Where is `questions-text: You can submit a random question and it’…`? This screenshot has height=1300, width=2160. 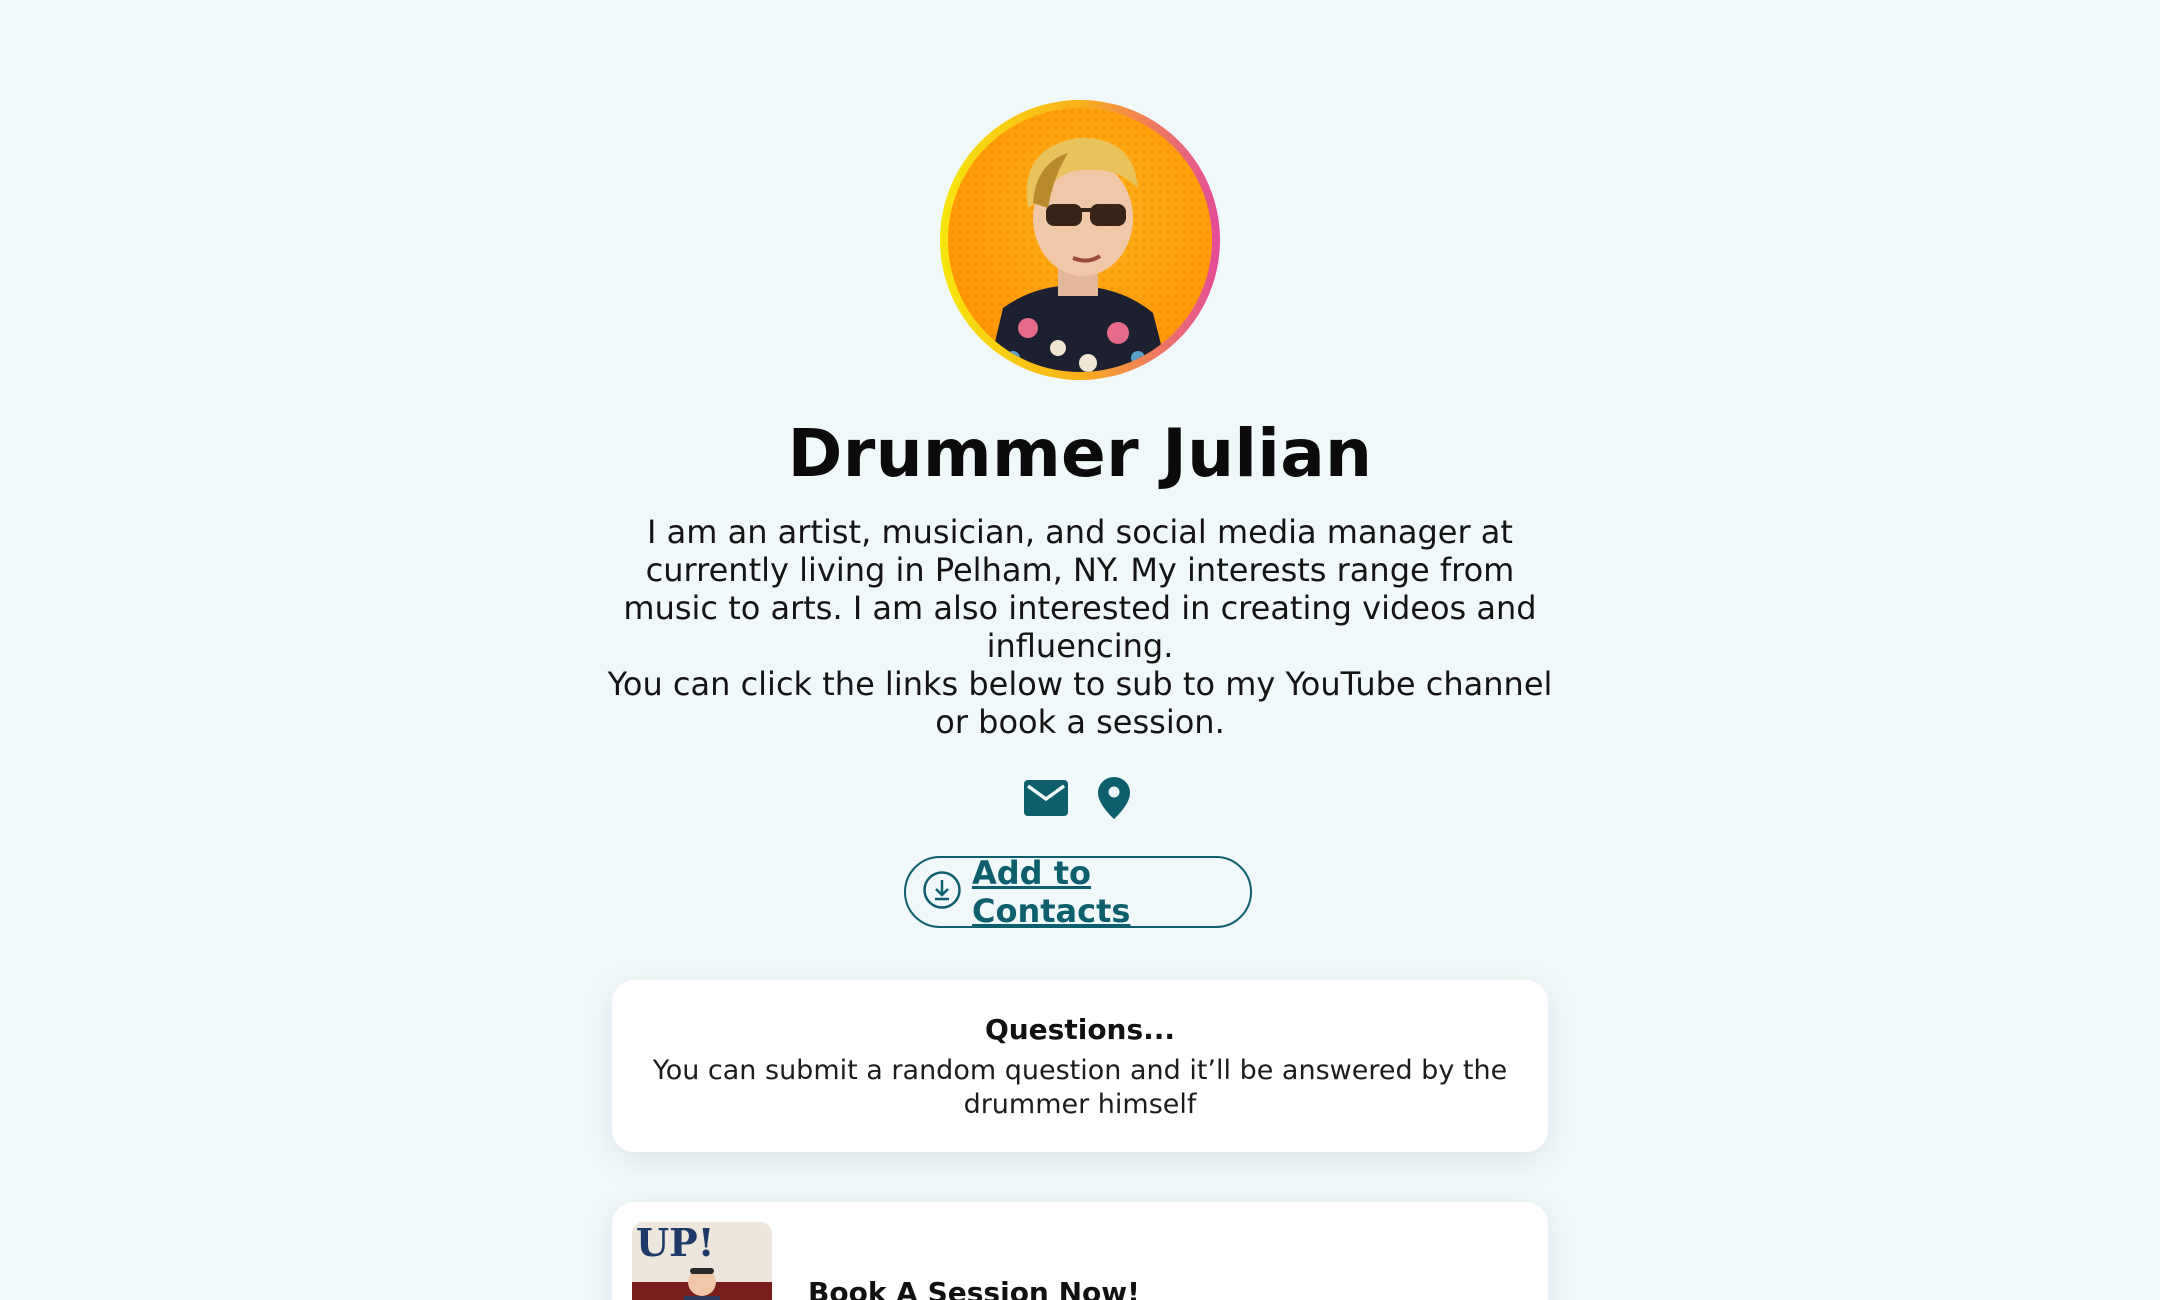
questions-text: You can submit a random question and it’… is located at coordinates (1080, 1087).